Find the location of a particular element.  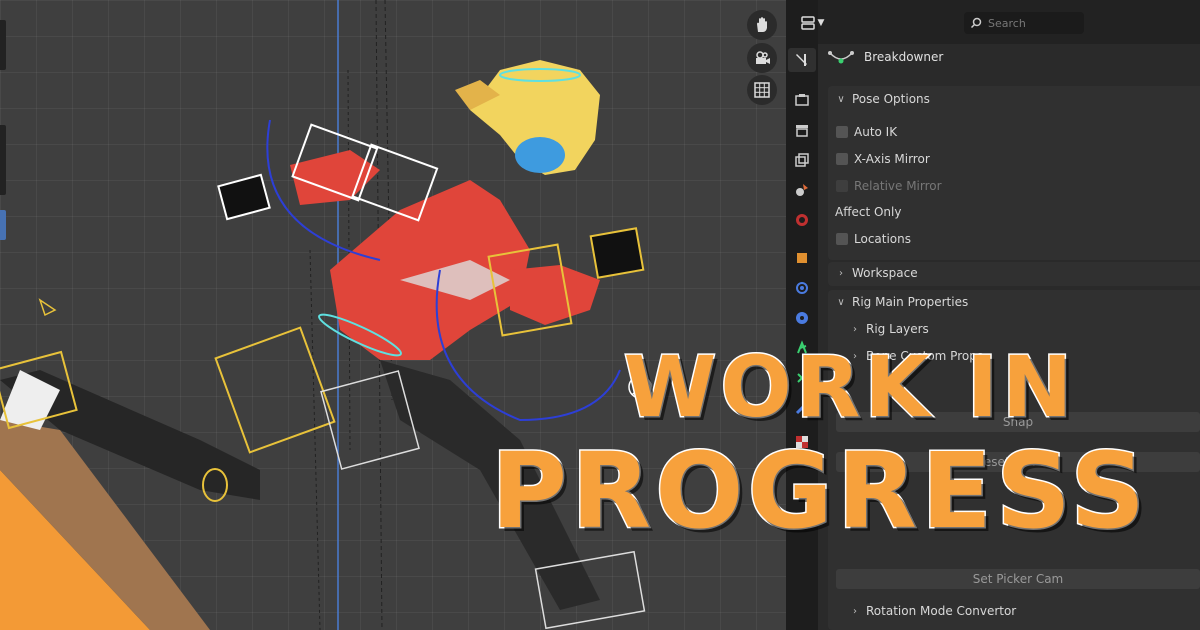

rig-main-properties-label: Rig Main Properties is located at coordinates (910, 302).